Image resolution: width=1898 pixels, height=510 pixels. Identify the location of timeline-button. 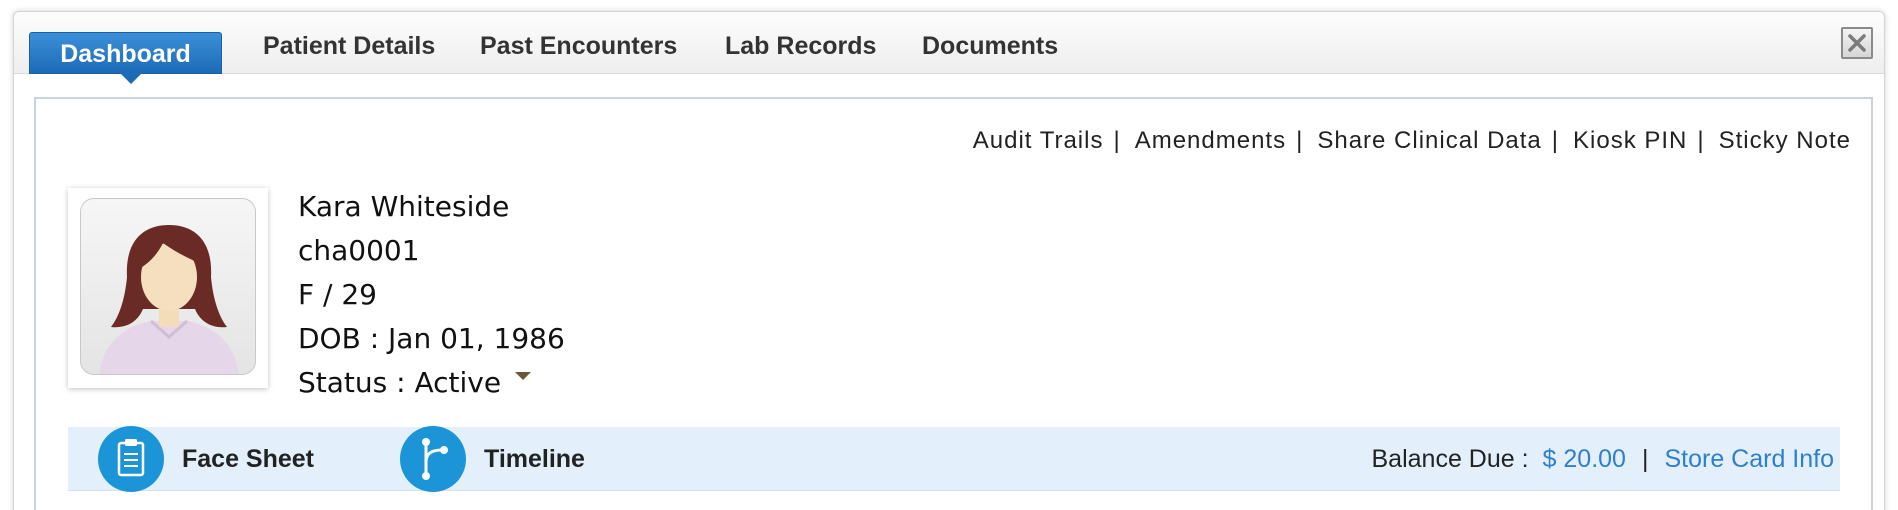
(433, 459).